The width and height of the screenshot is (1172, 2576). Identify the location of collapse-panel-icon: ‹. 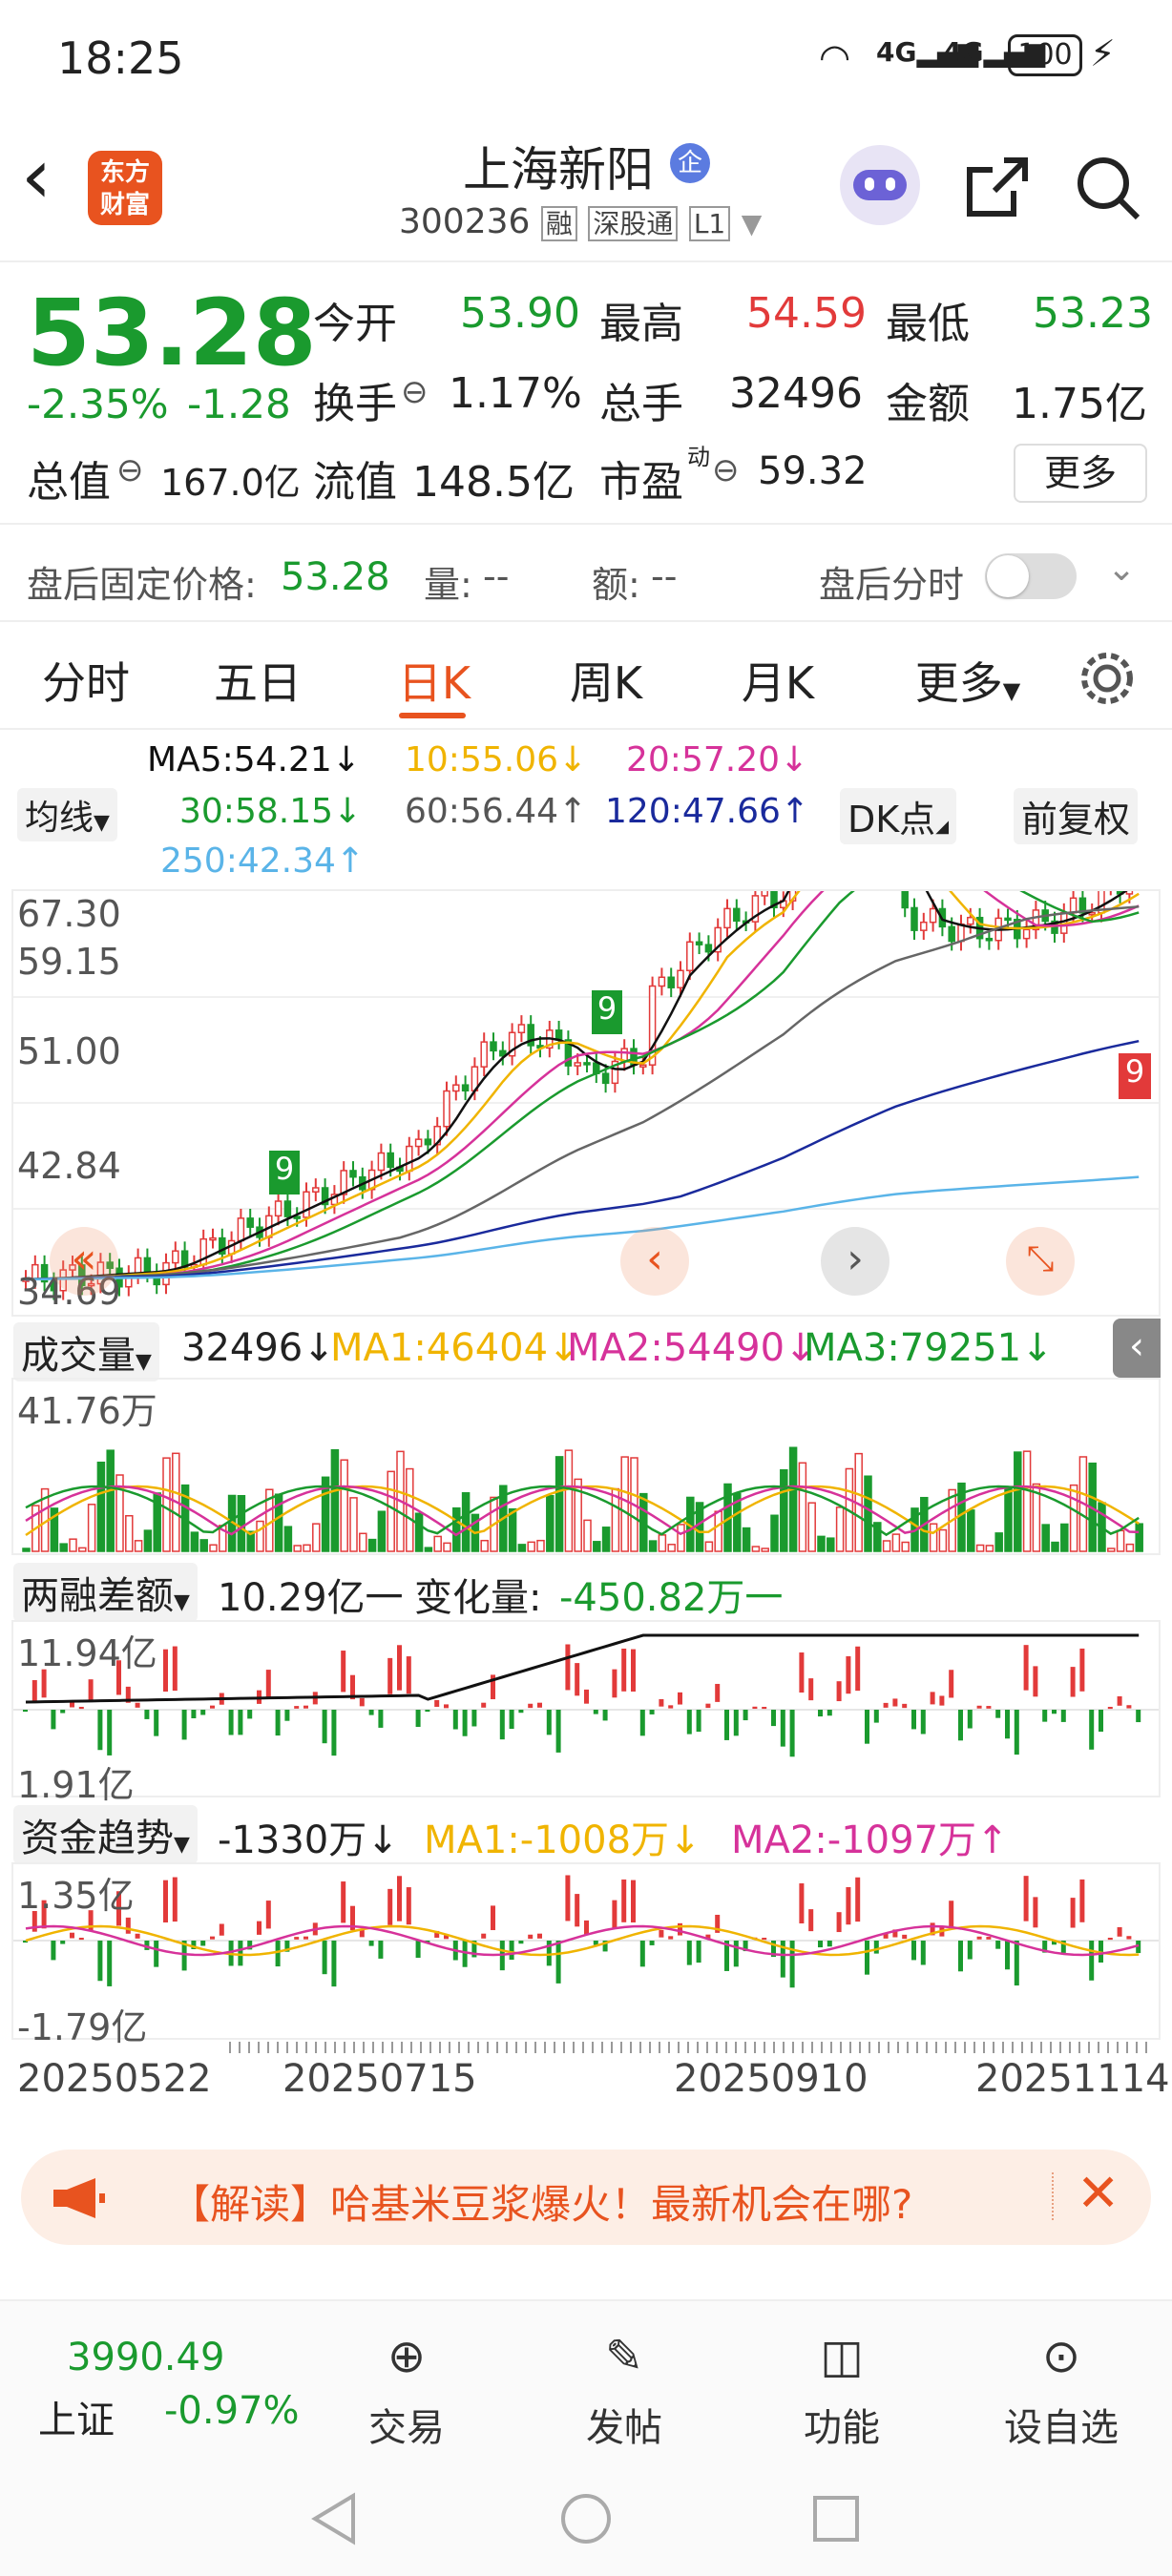
(1137, 1348).